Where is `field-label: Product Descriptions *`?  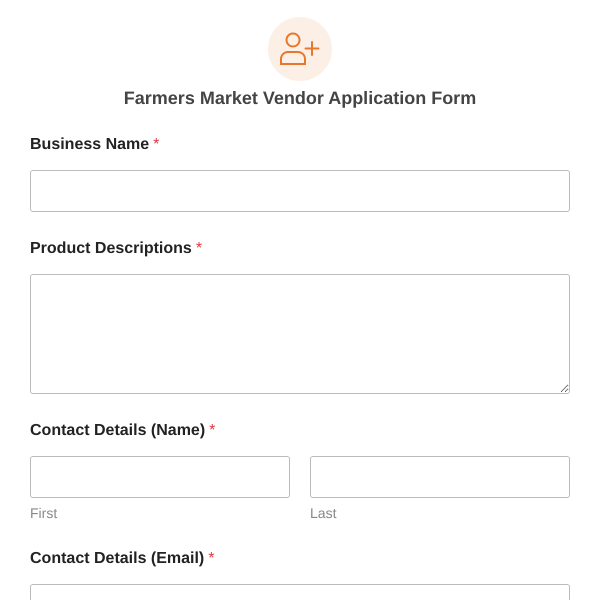
field-label: Product Descriptions * is located at coordinates (117, 248).